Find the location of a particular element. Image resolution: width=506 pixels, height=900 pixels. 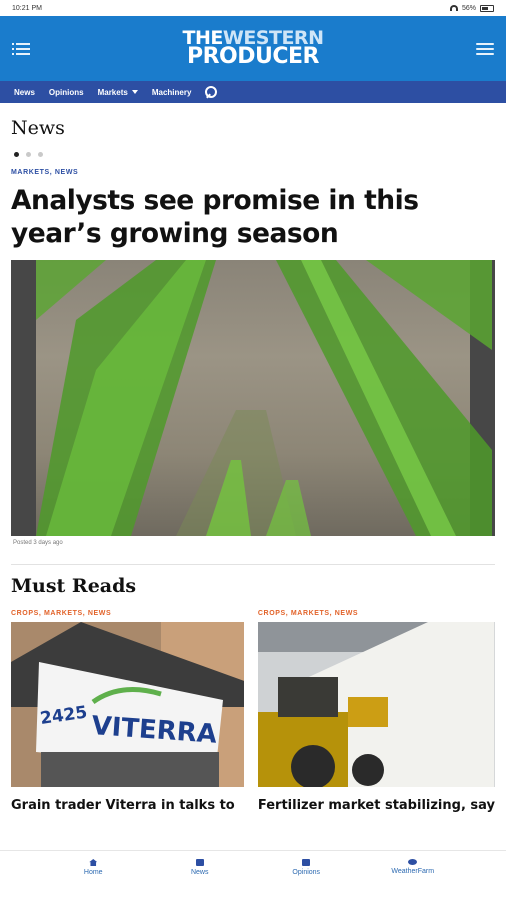

wifi-icon is located at coordinates (453, 8).